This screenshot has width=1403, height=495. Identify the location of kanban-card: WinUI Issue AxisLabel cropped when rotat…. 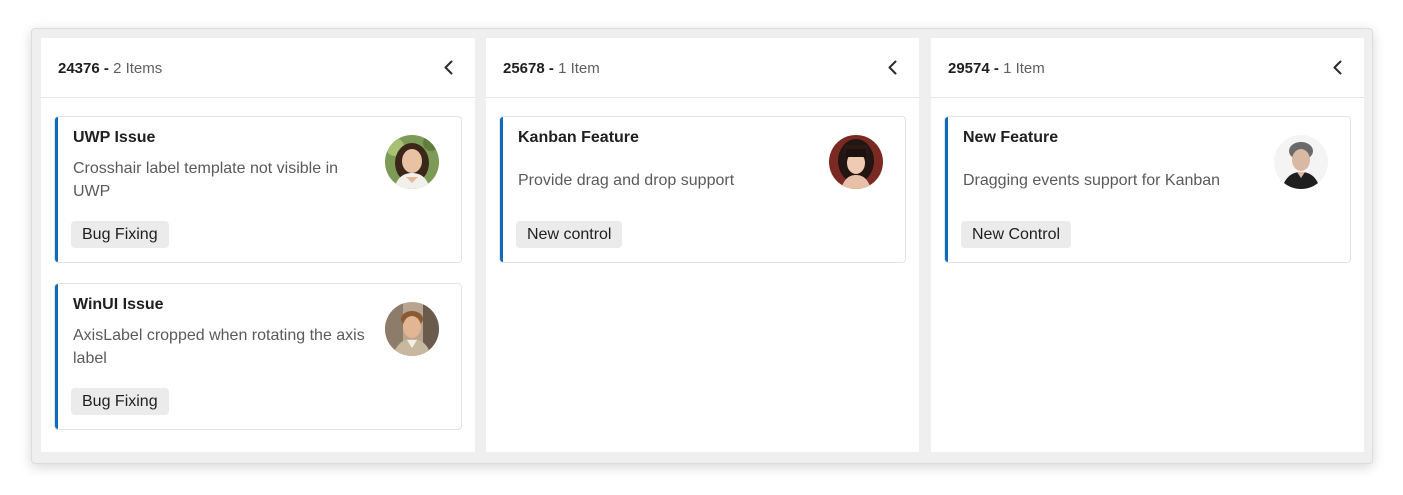
(258, 356).